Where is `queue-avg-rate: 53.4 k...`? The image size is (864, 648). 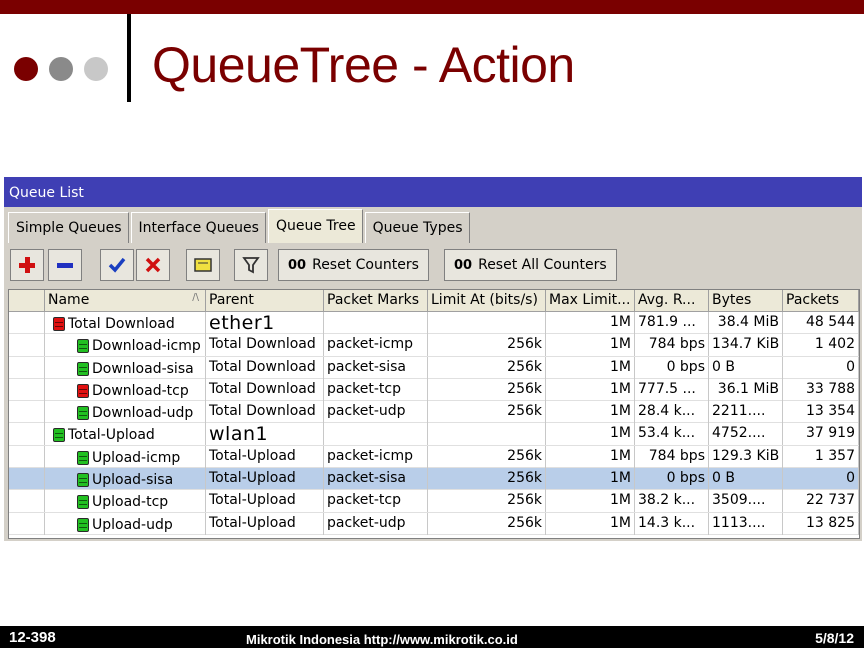
queue-avg-rate: 53.4 k... is located at coordinates (672, 434).